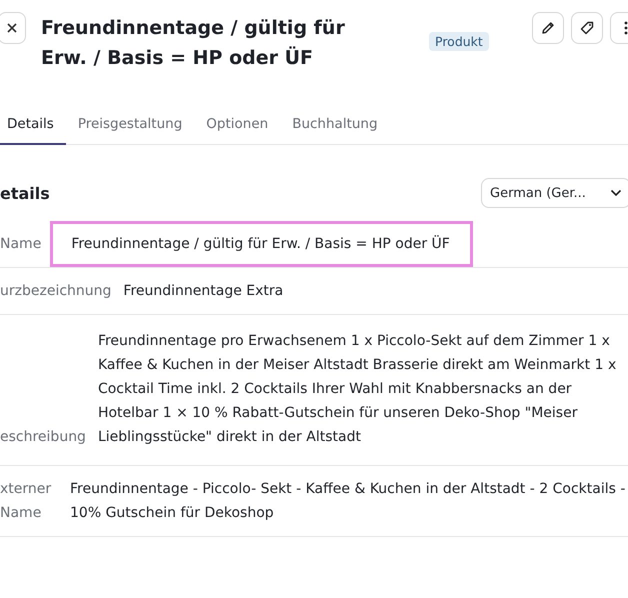  Describe the element at coordinates (25, 193) in the screenshot. I see `section-title: etails` at that location.